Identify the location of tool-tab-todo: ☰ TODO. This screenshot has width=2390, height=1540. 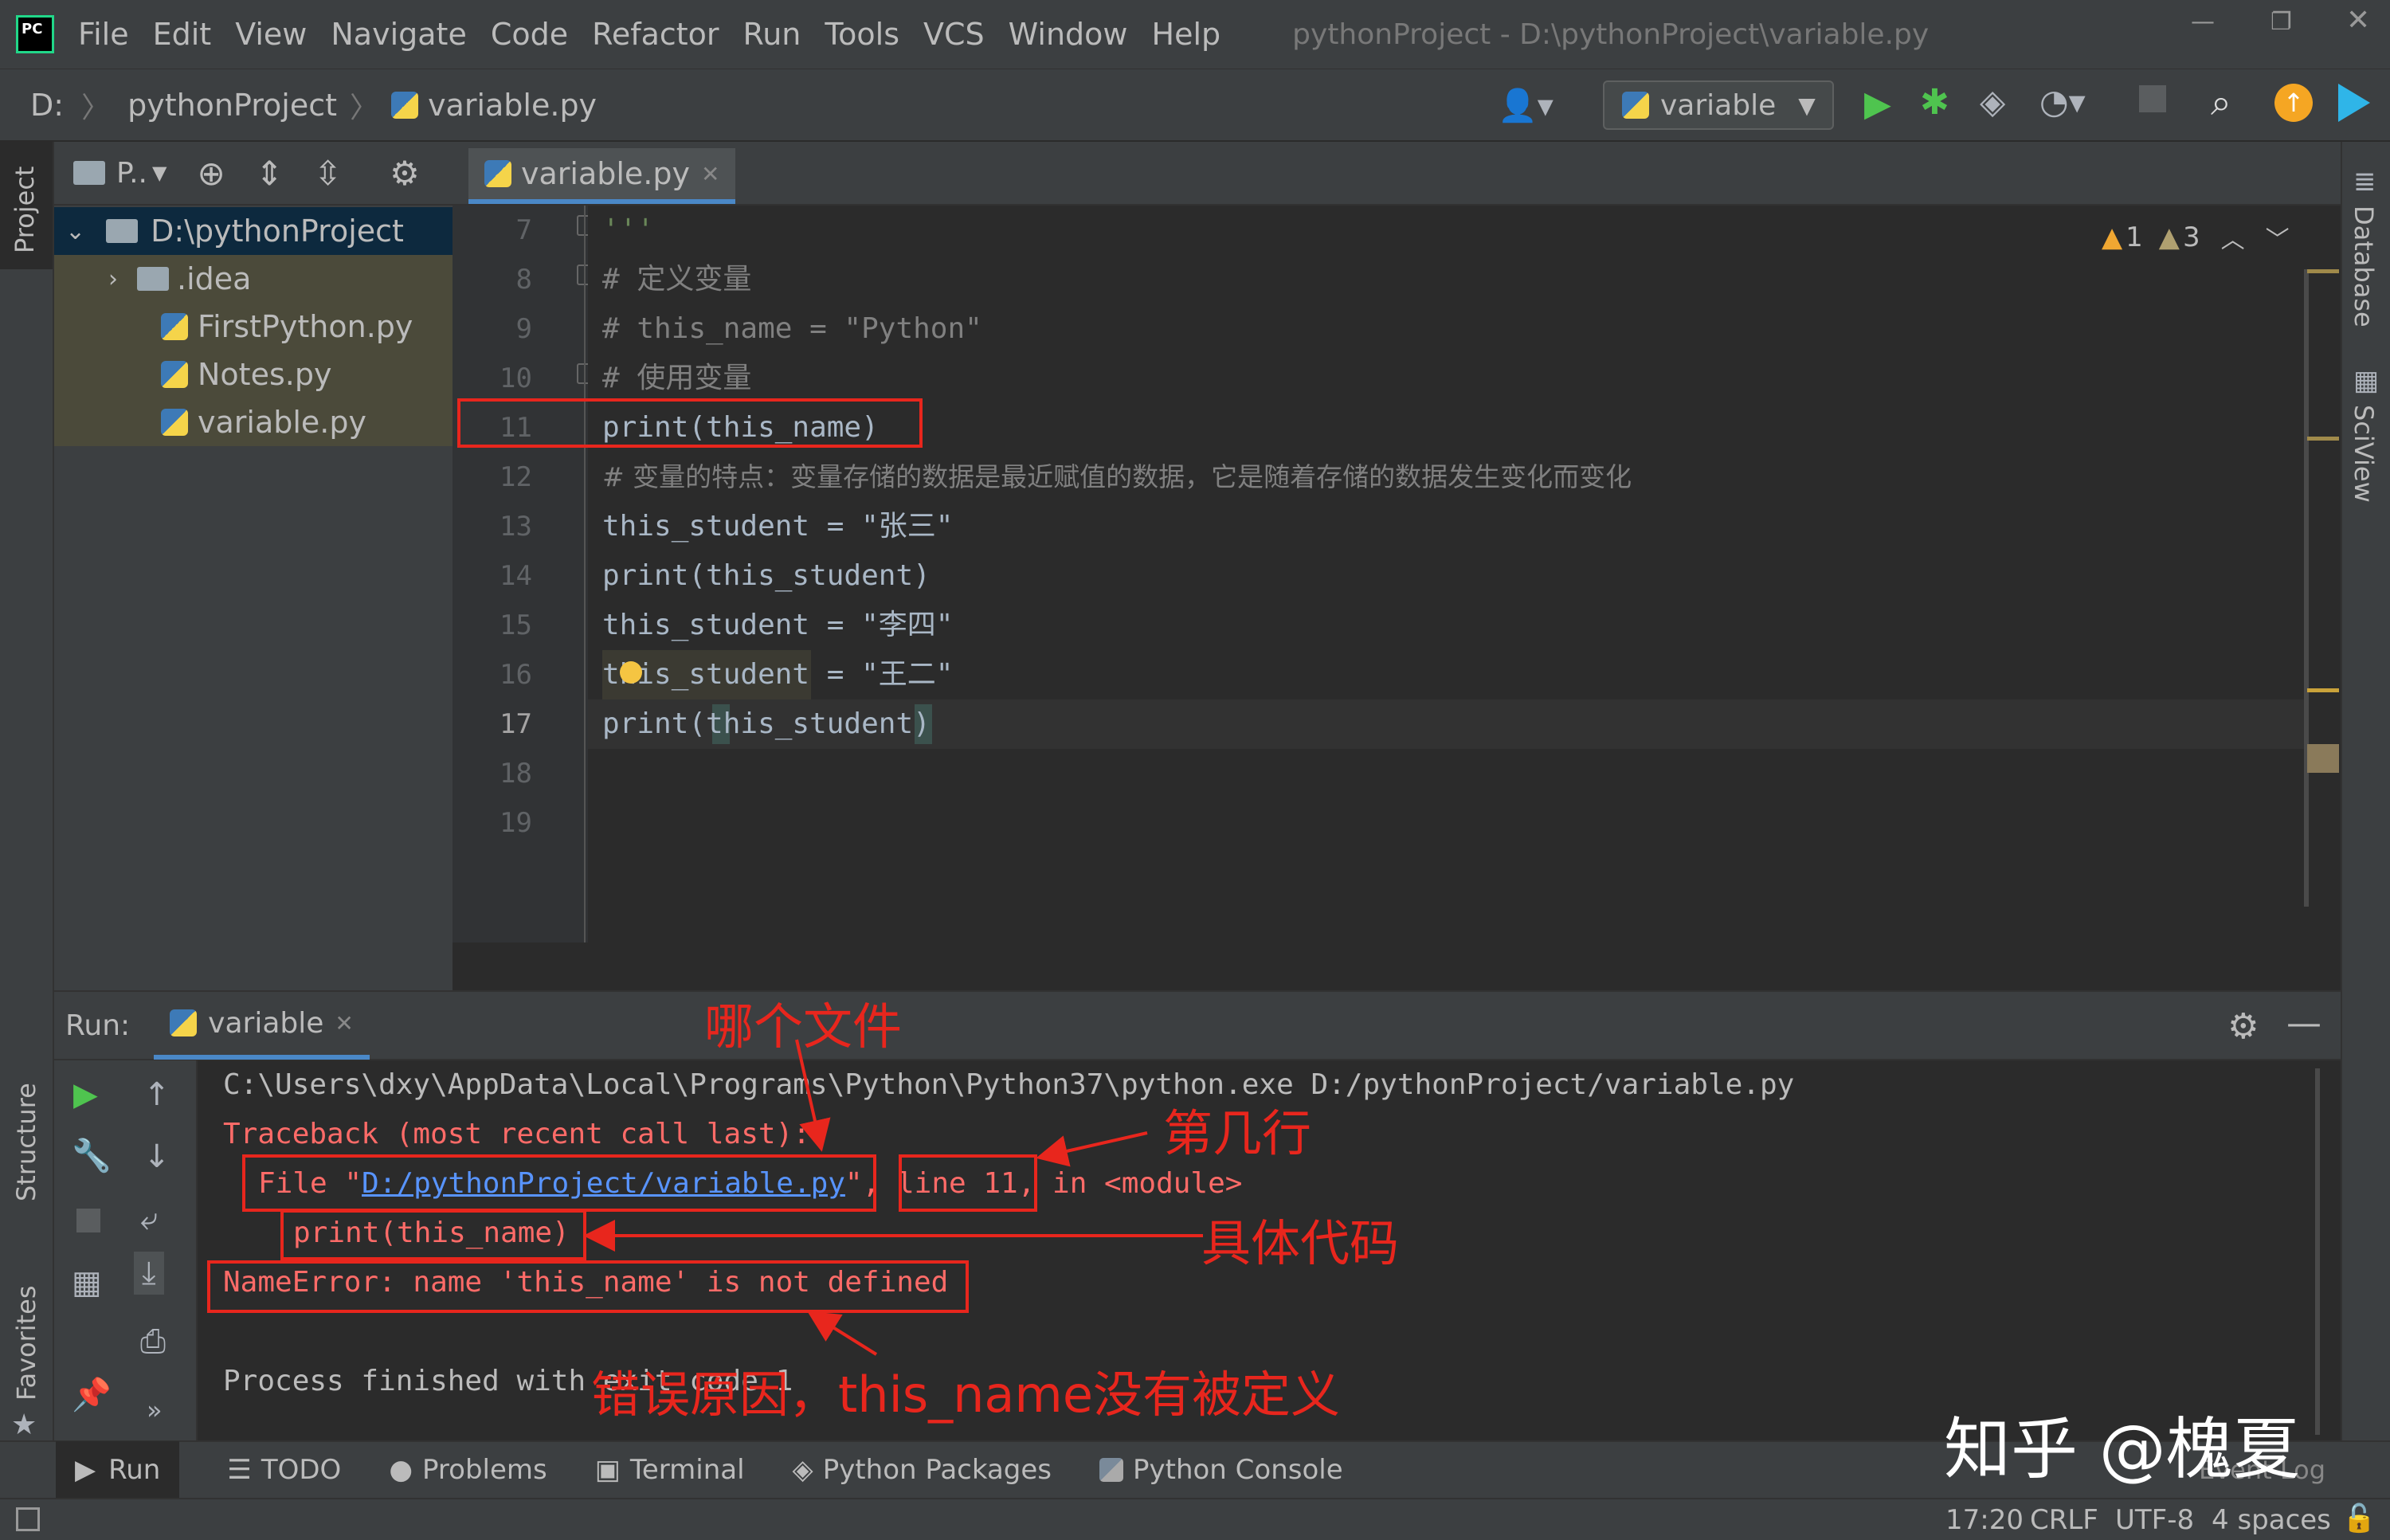
(284, 1470).